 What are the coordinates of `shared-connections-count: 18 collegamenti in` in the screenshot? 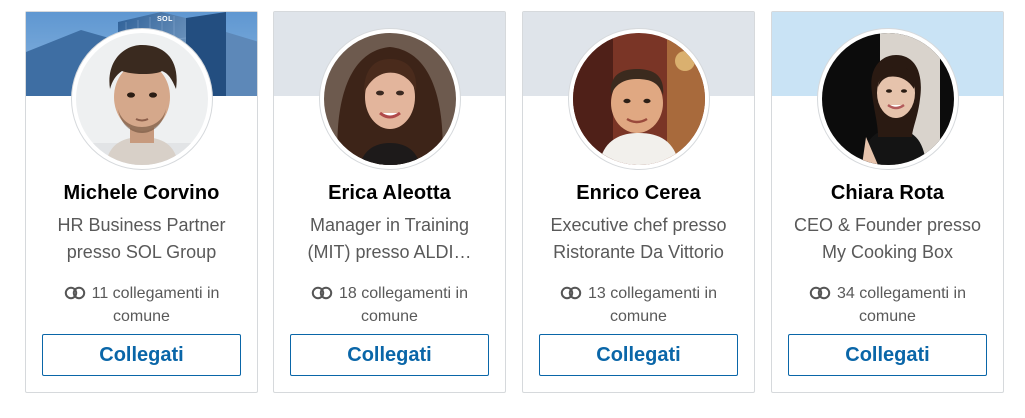 It's located at (403, 293).